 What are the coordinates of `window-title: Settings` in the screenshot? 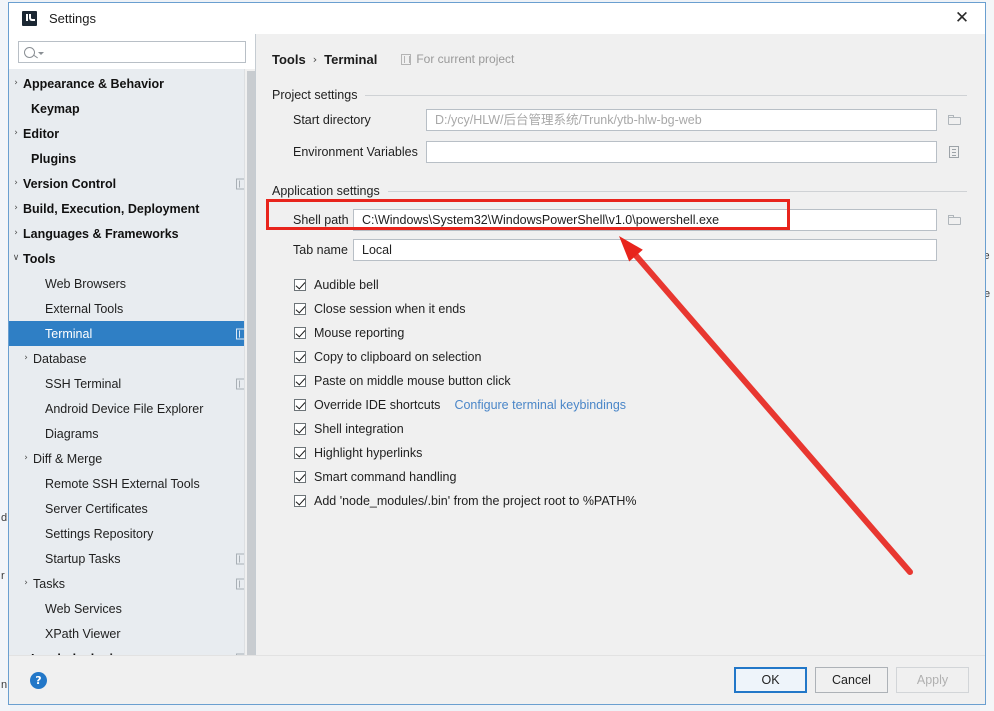 It's located at (72, 18).